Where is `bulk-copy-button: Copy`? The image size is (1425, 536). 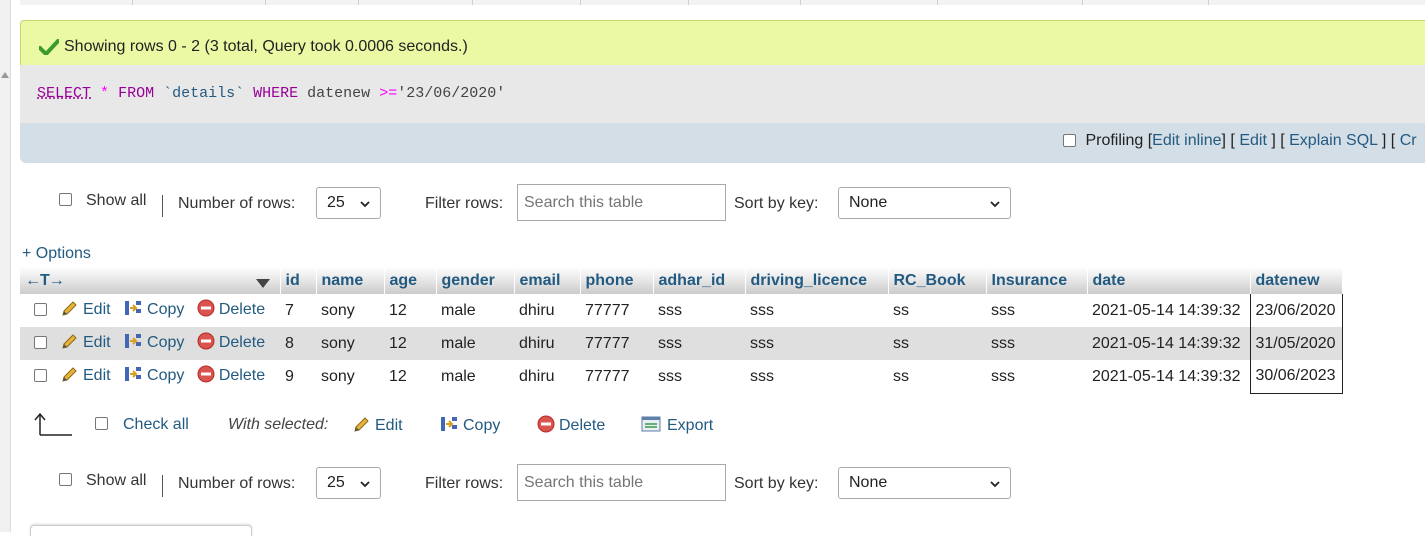 bulk-copy-button: Copy is located at coordinates (469, 426).